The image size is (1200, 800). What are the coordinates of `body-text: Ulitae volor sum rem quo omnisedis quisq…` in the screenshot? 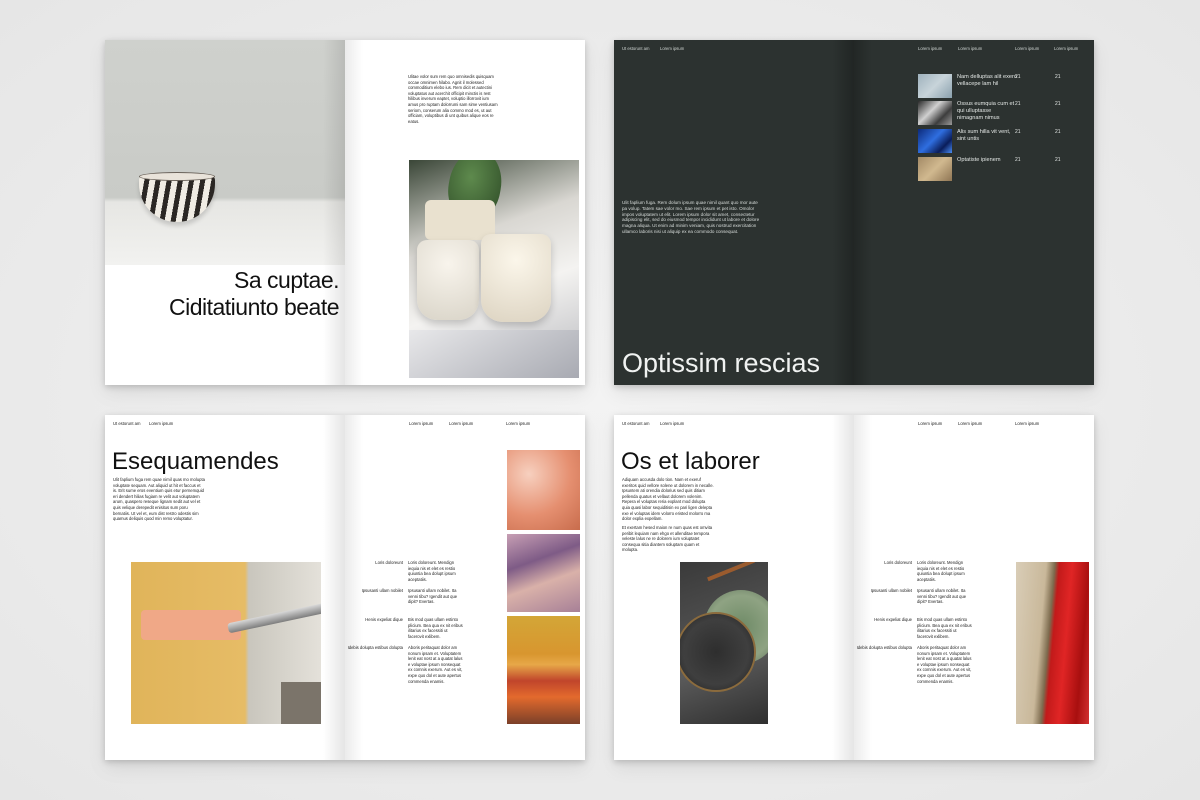 It's located at (453, 99).